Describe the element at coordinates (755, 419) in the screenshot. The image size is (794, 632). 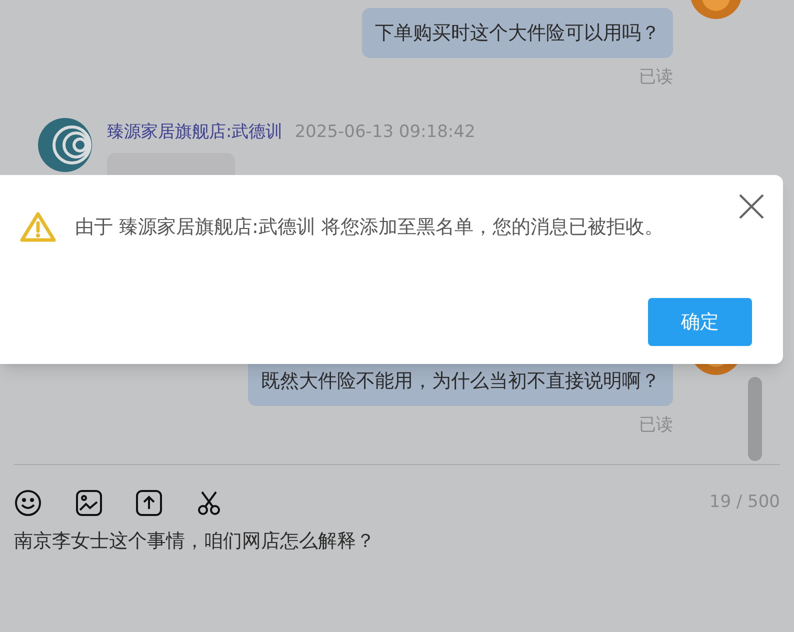
I see `scrollbar` at that location.